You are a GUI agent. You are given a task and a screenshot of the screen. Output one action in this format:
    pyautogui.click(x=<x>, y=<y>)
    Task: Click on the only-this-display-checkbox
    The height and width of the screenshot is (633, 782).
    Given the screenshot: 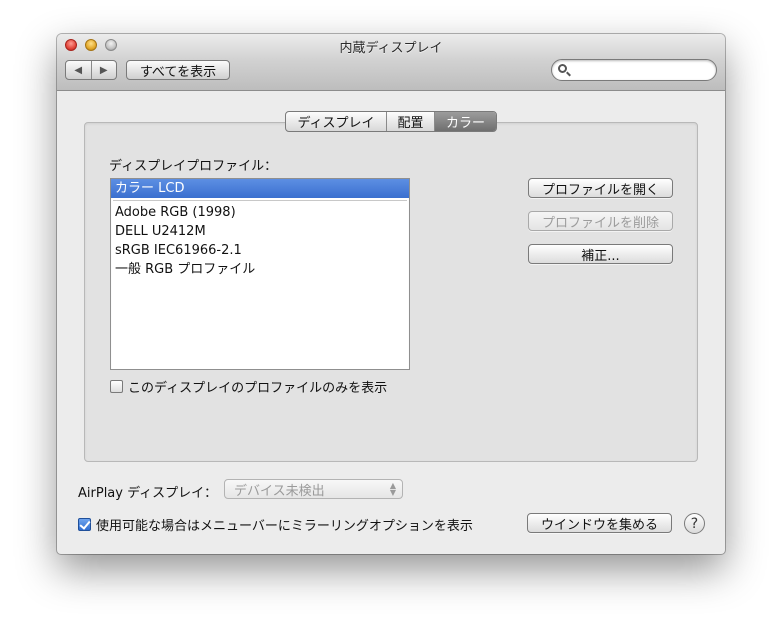 What is the action you would take?
    pyautogui.click(x=116, y=386)
    